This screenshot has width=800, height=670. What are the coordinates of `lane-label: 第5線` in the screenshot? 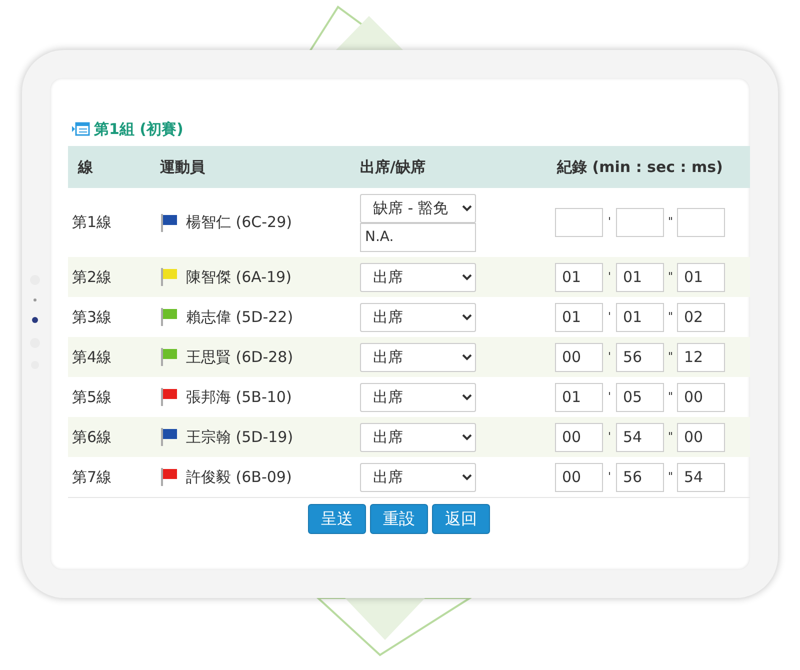 It's located at (92, 397).